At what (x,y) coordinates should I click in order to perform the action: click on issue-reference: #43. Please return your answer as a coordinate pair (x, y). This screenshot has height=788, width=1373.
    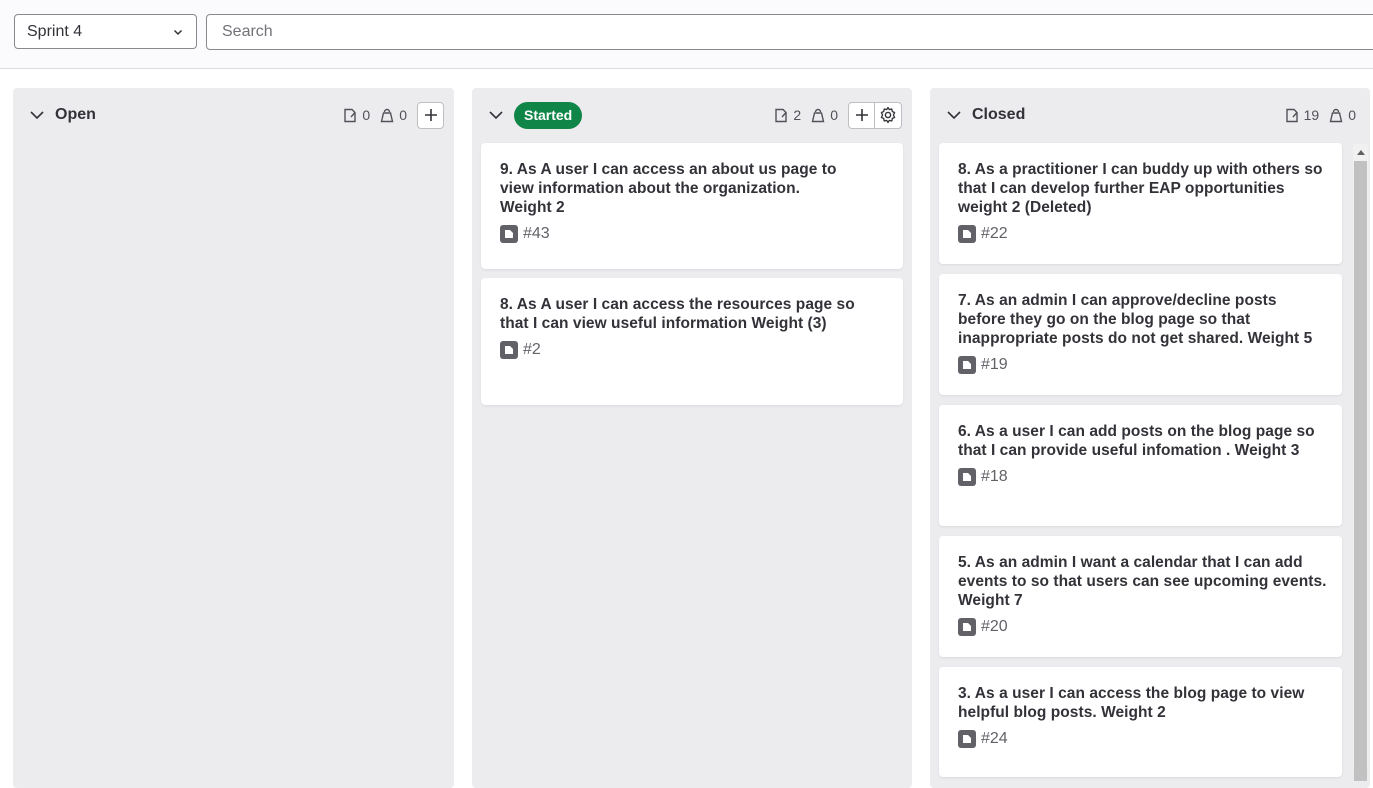
    Looking at the image, I should click on (536, 234).